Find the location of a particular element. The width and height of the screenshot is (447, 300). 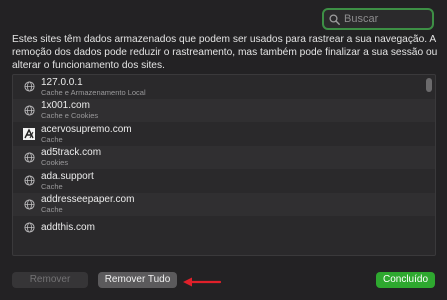

list-scrollbar is located at coordinates (429, 85).